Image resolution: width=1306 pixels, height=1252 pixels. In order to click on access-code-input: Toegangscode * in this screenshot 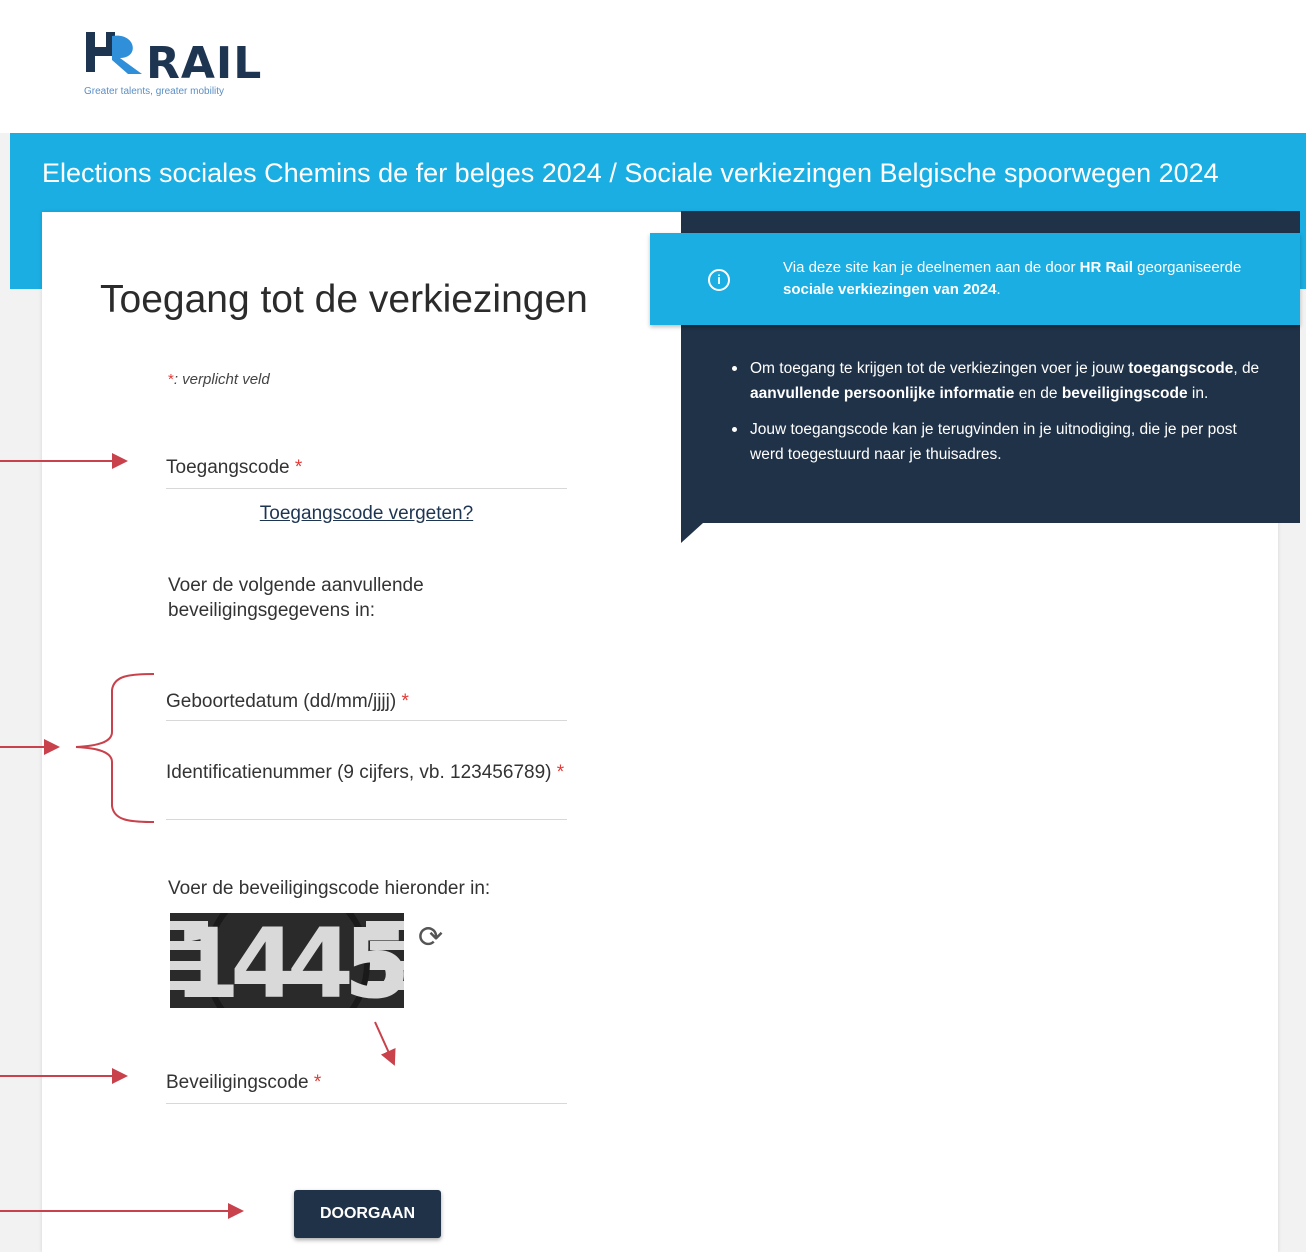, I will do `click(366, 470)`.